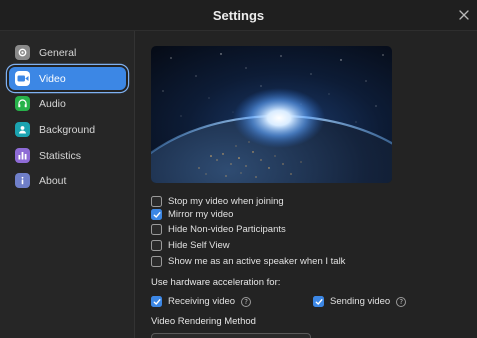 This screenshot has height=338, width=477. What do you see at coordinates (67, 103) in the screenshot?
I see `sidebar-item-audio: Audio` at bounding box center [67, 103].